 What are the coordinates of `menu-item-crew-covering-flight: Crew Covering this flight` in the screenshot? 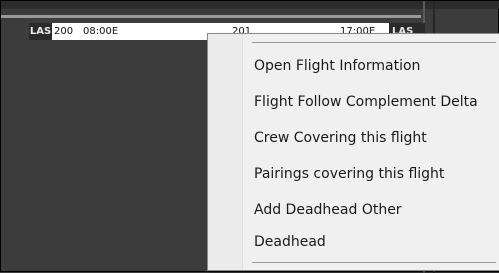 It's located at (371, 138).